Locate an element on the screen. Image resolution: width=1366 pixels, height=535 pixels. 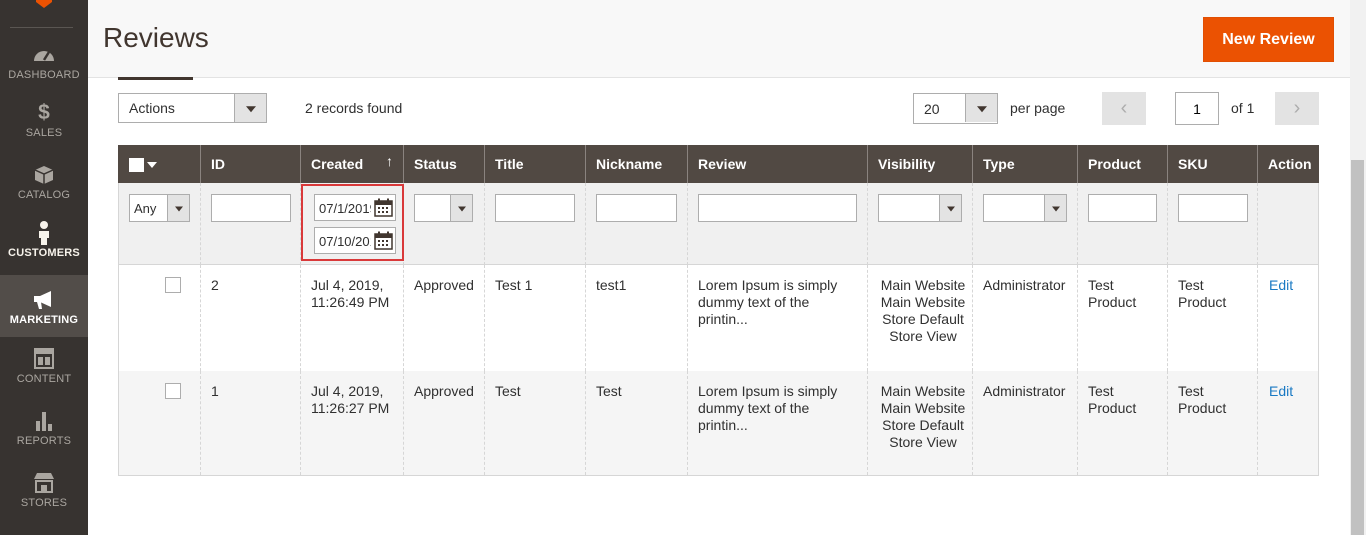
current-page-input is located at coordinates (1197, 108).